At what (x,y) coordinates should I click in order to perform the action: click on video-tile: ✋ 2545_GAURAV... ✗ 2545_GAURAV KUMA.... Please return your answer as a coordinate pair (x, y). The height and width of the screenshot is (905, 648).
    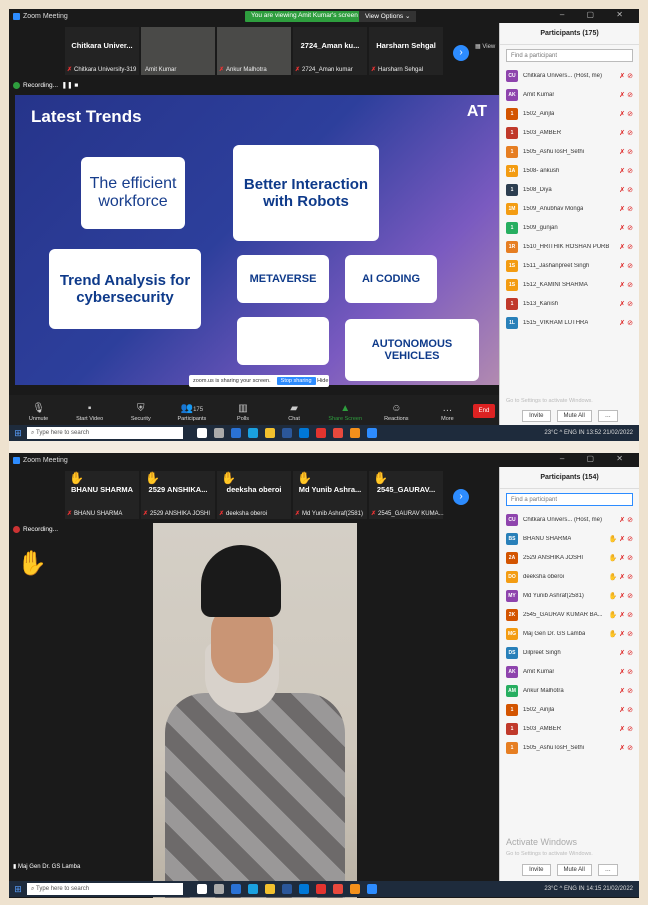
    Looking at the image, I should click on (406, 495).